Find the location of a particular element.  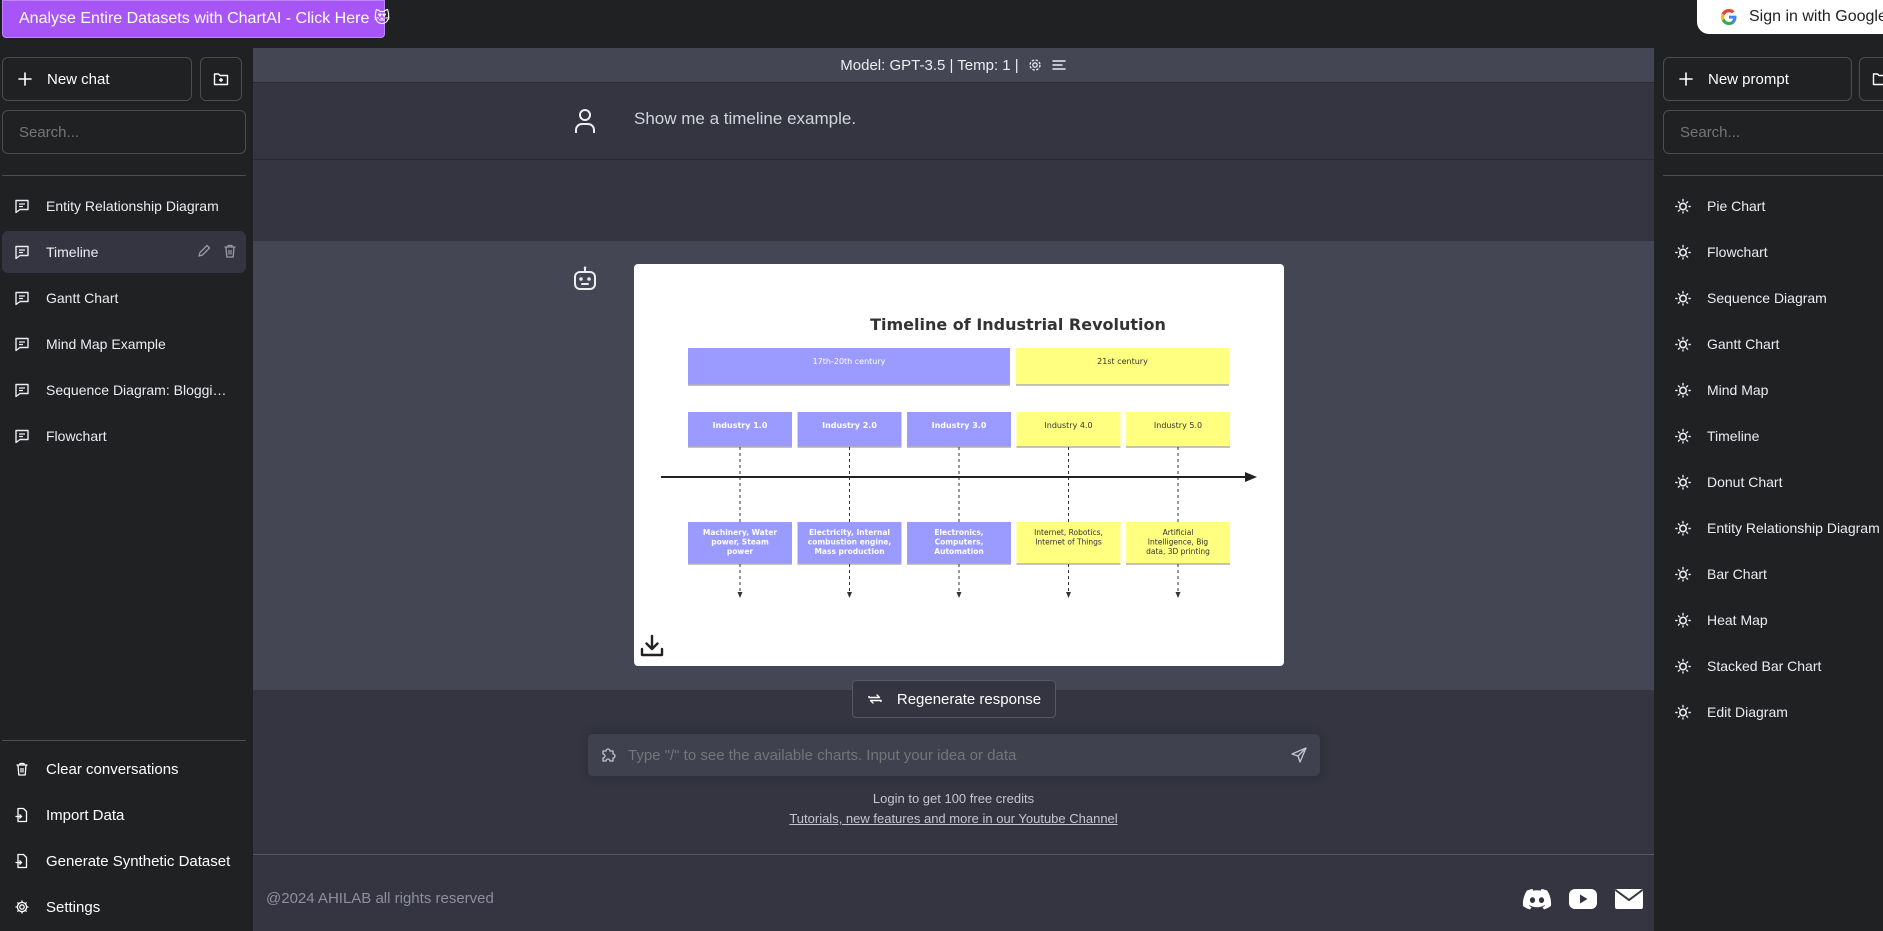

new-chat-label: New chat is located at coordinates (78, 79).